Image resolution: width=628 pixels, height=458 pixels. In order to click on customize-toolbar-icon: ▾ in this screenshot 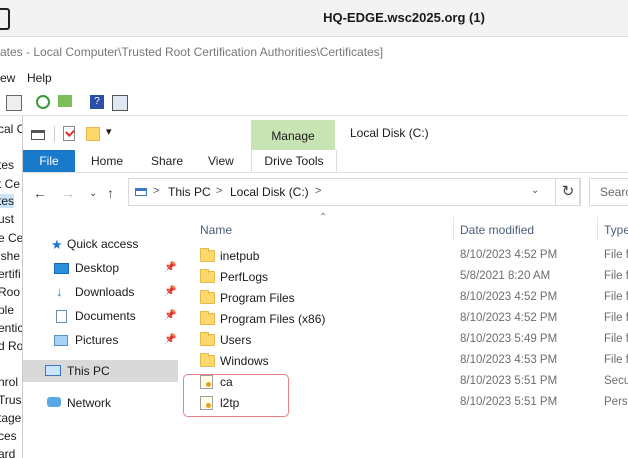, I will do `click(109, 131)`.